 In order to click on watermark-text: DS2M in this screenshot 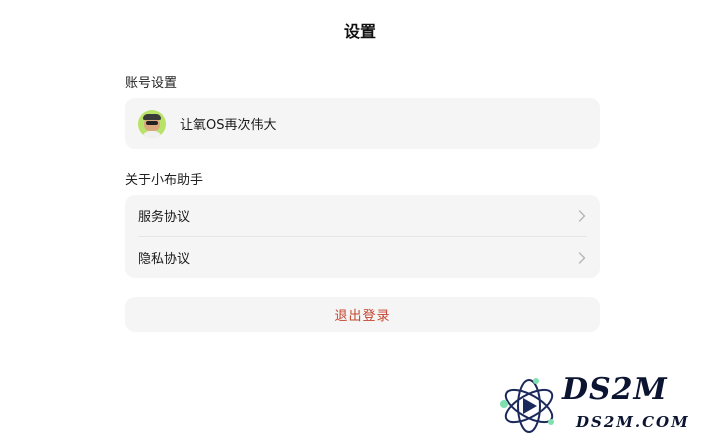, I will do `click(615, 389)`.